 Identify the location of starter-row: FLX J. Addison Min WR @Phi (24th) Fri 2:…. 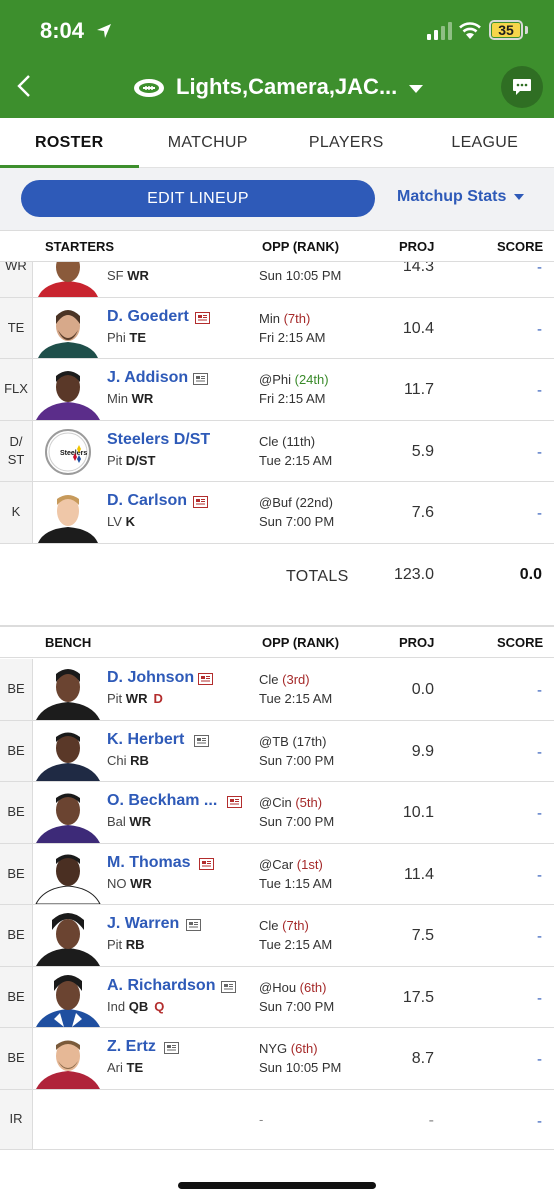
(277, 390).